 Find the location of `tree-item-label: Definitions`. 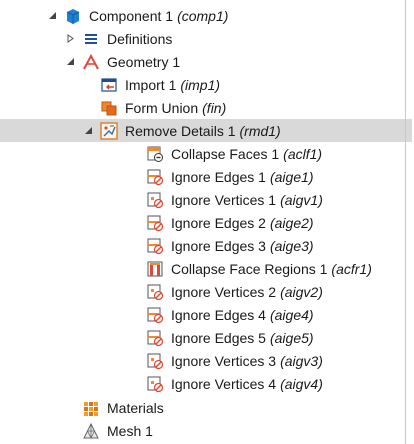

tree-item-label: Definitions is located at coordinates (140, 38).